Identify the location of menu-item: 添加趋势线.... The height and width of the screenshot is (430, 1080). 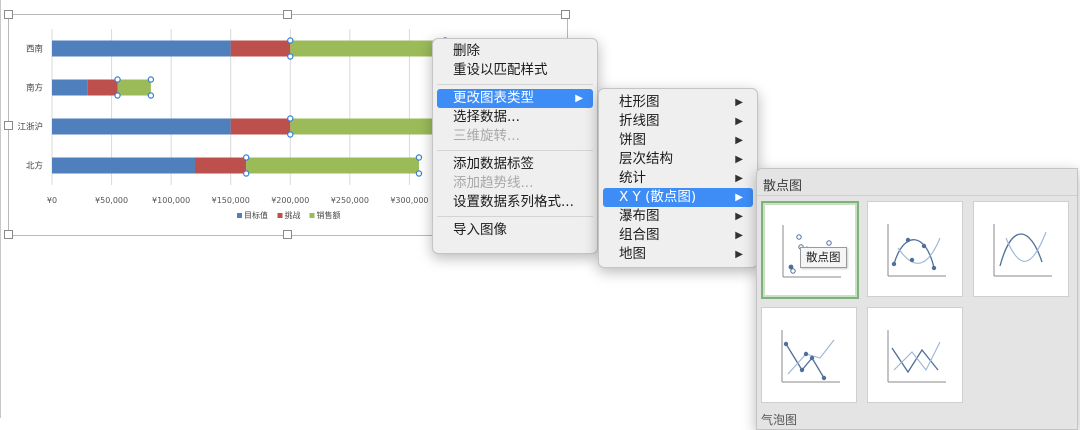
(515, 183).